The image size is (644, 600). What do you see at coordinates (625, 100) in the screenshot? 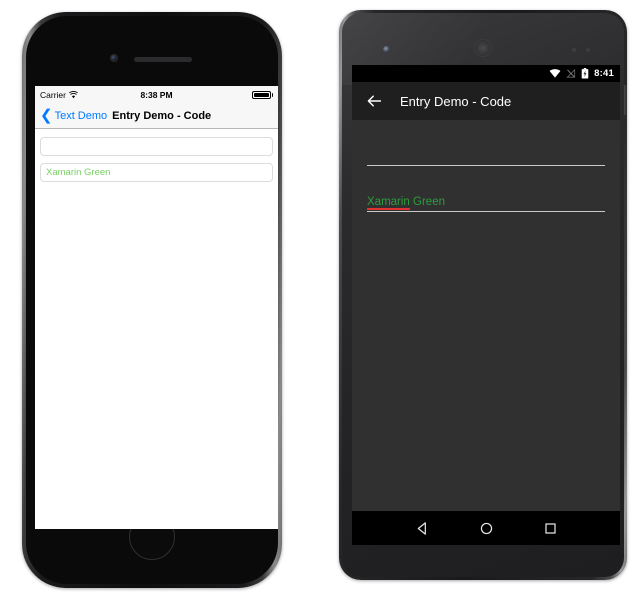
I see `power-button` at bounding box center [625, 100].